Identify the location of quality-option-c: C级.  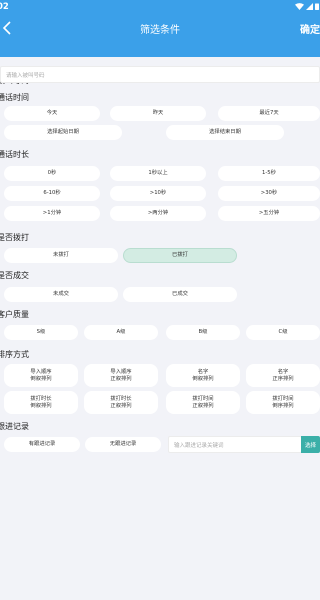
(283, 332).